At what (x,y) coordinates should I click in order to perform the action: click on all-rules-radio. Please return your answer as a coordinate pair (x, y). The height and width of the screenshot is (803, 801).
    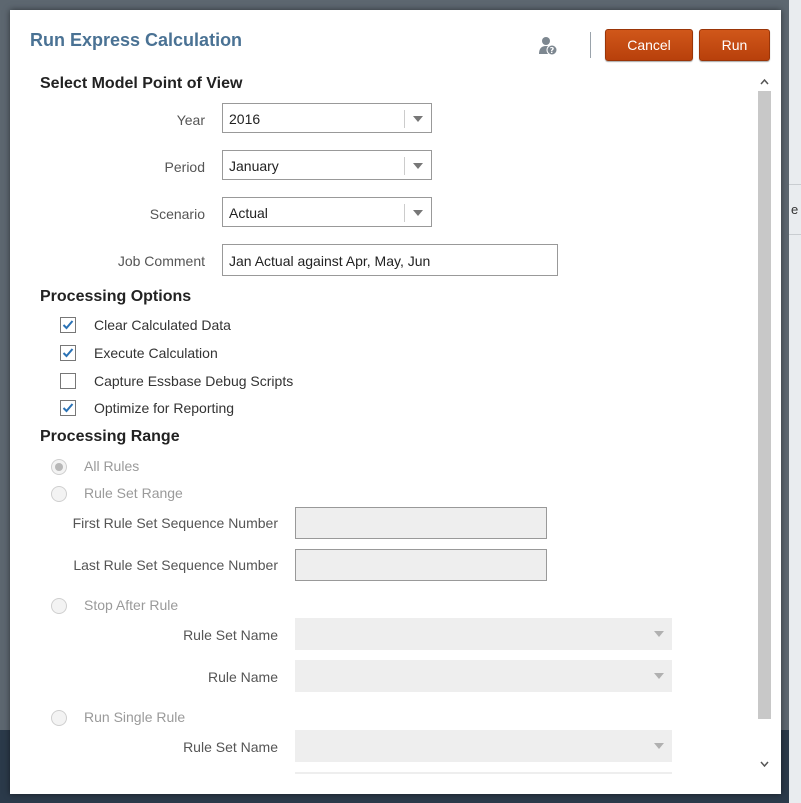
    Looking at the image, I should click on (59, 467).